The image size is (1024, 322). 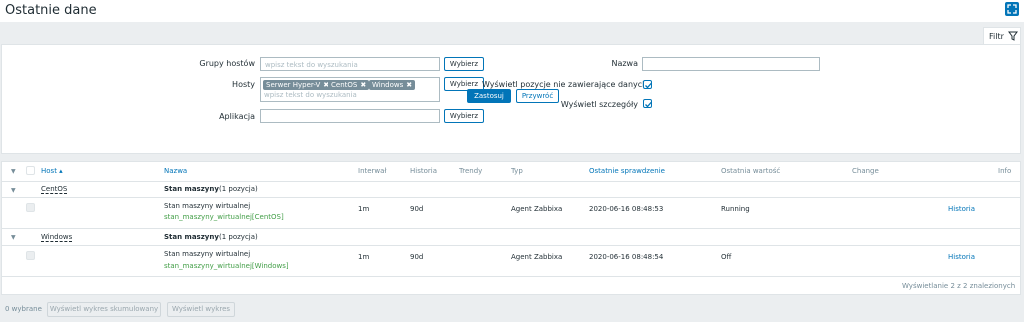 What do you see at coordinates (310, 95) in the screenshot?
I see `hosts-search-input: wpisz tekst do wyszukania` at bounding box center [310, 95].